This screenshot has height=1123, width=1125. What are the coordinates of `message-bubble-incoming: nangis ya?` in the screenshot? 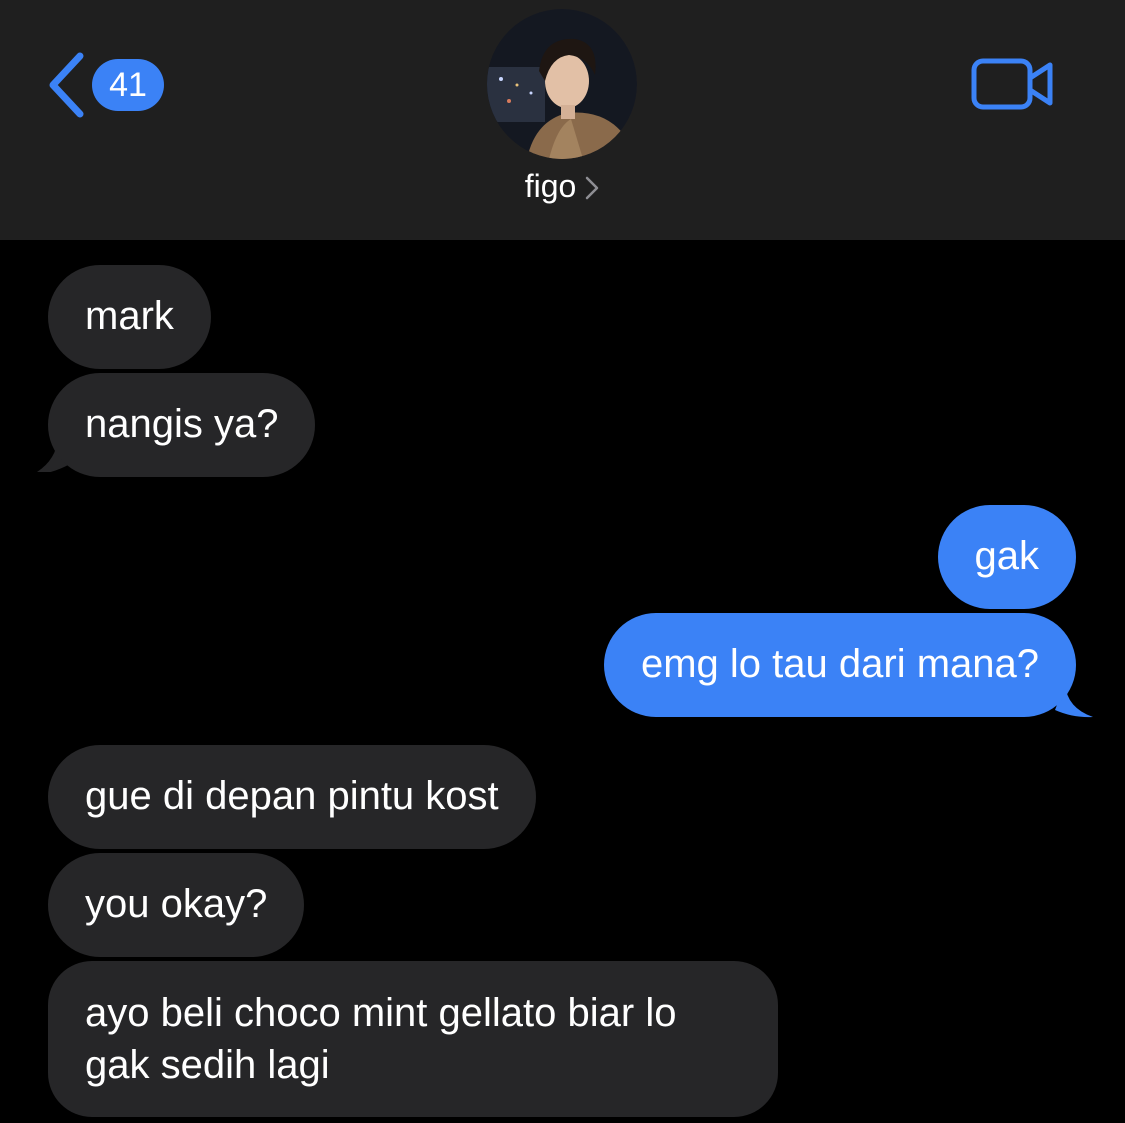 It's located at (182, 425).